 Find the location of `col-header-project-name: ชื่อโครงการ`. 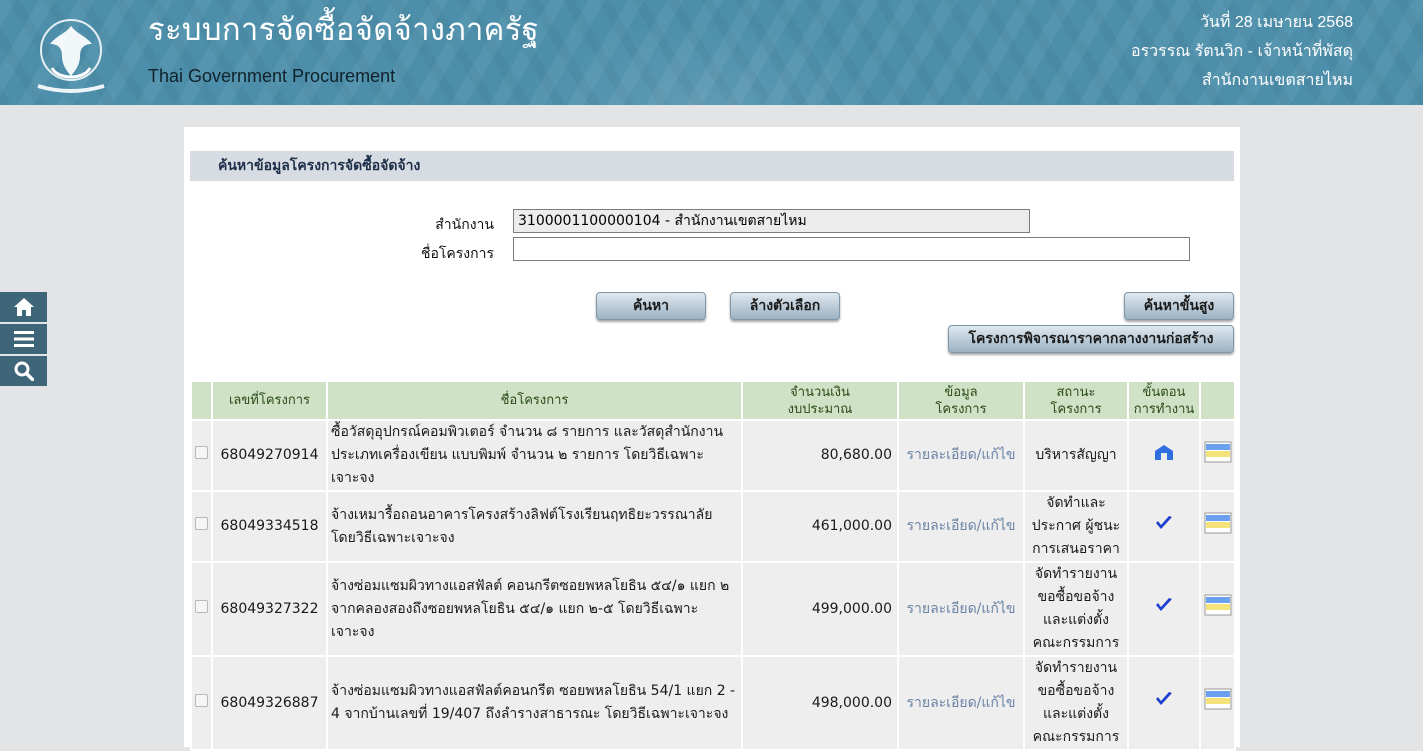

col-header-project-name: ชื่อโครงการ is located at coordinates (534, 400).